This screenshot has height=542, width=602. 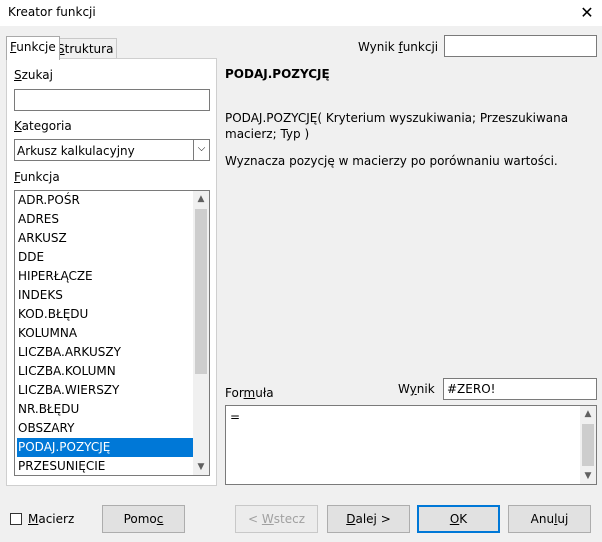 I want to click on function-list-label-text: unkcja, so click(x=40, y=177).